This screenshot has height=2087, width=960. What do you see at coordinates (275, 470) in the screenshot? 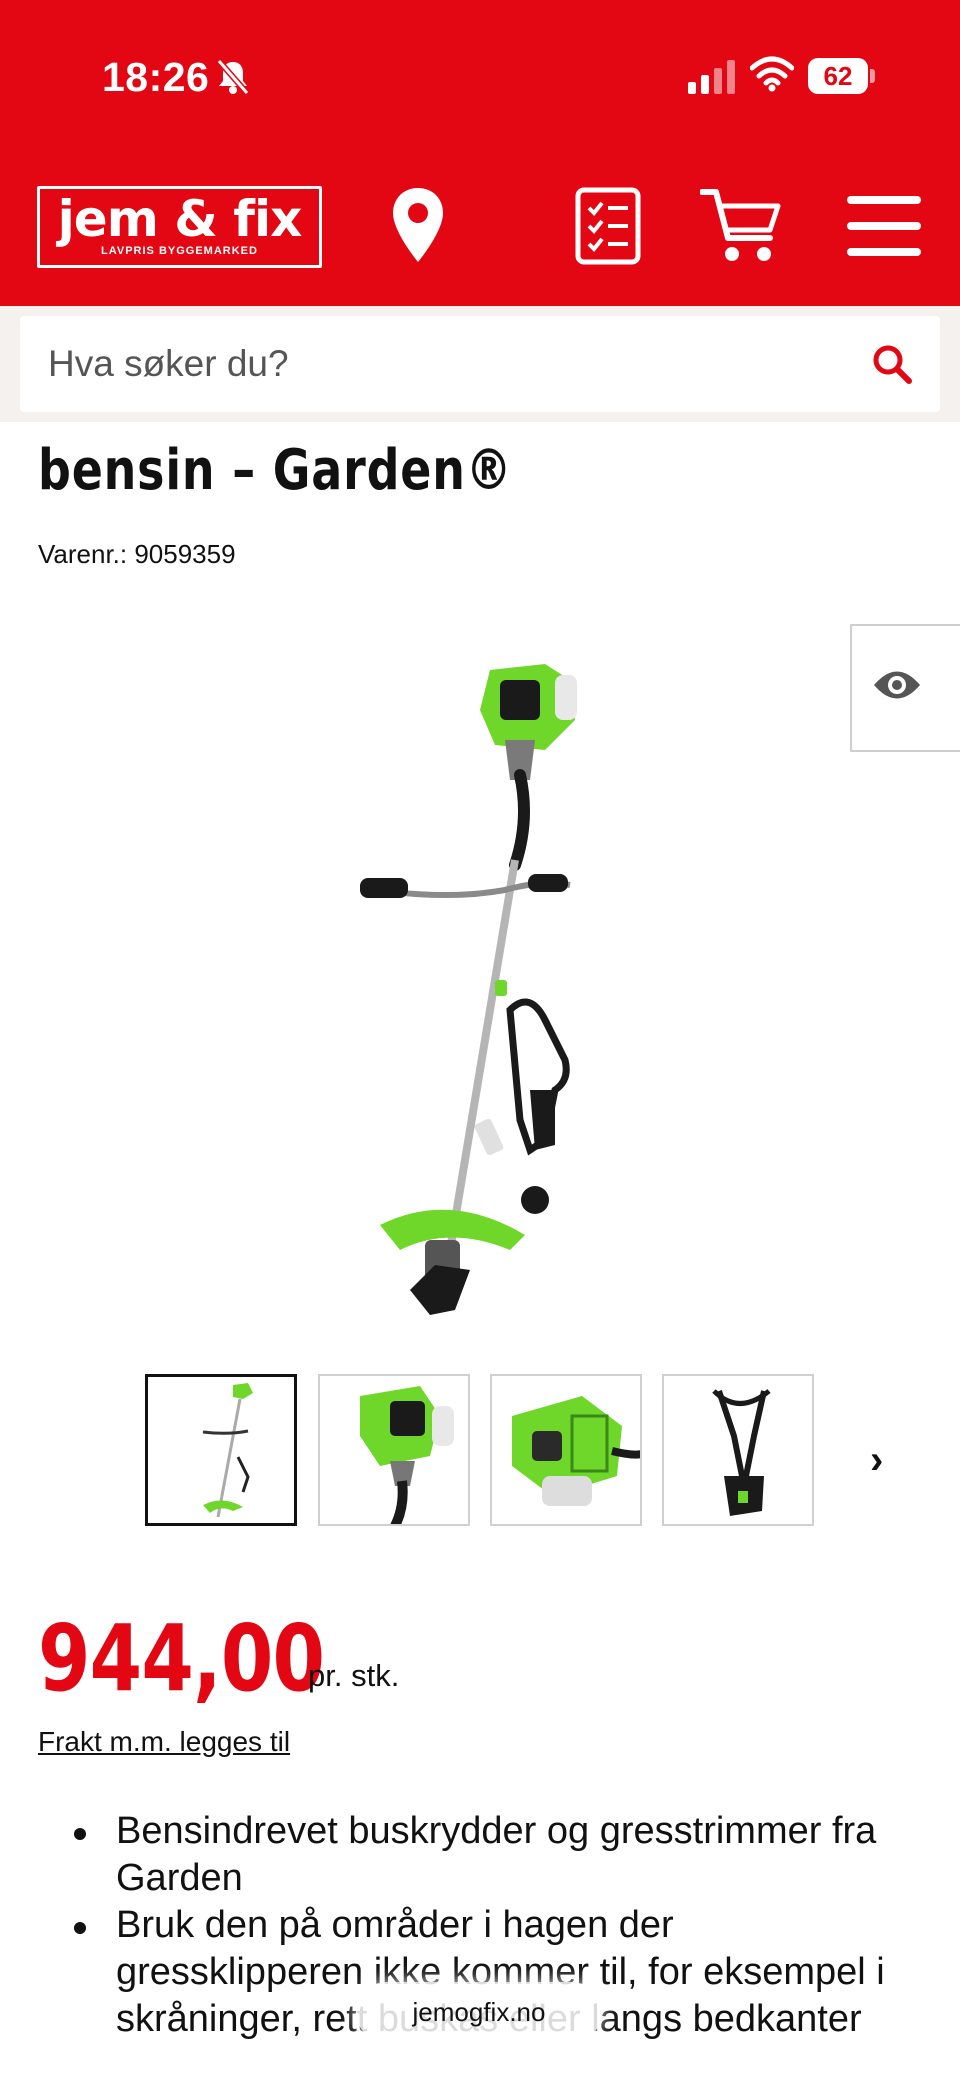
I see `product-title: bensin – Garden®` at bounding box center [275, 470].